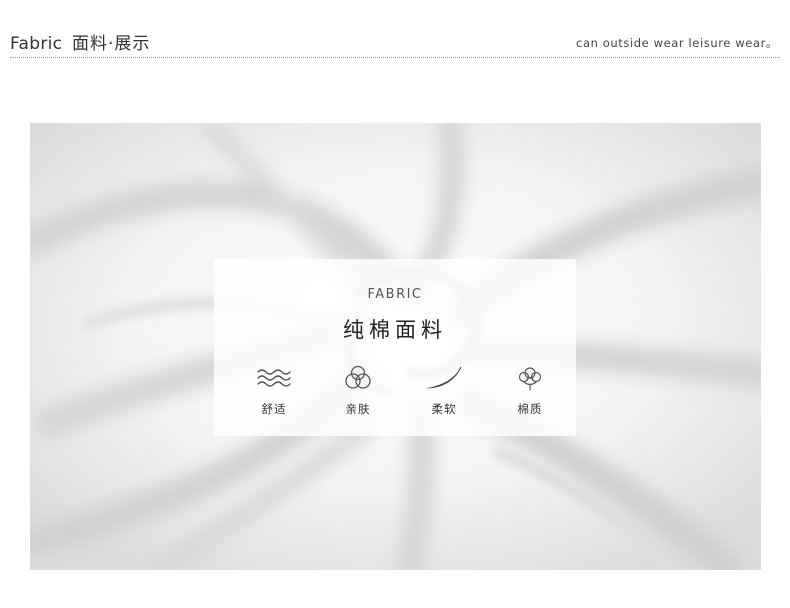 The width and height of the screenshot is (790, 608). What do you see at coordinates (395, 294) in the screenshot?
I see `card-title-en: FABRIC` at bounding box center [395, 294].